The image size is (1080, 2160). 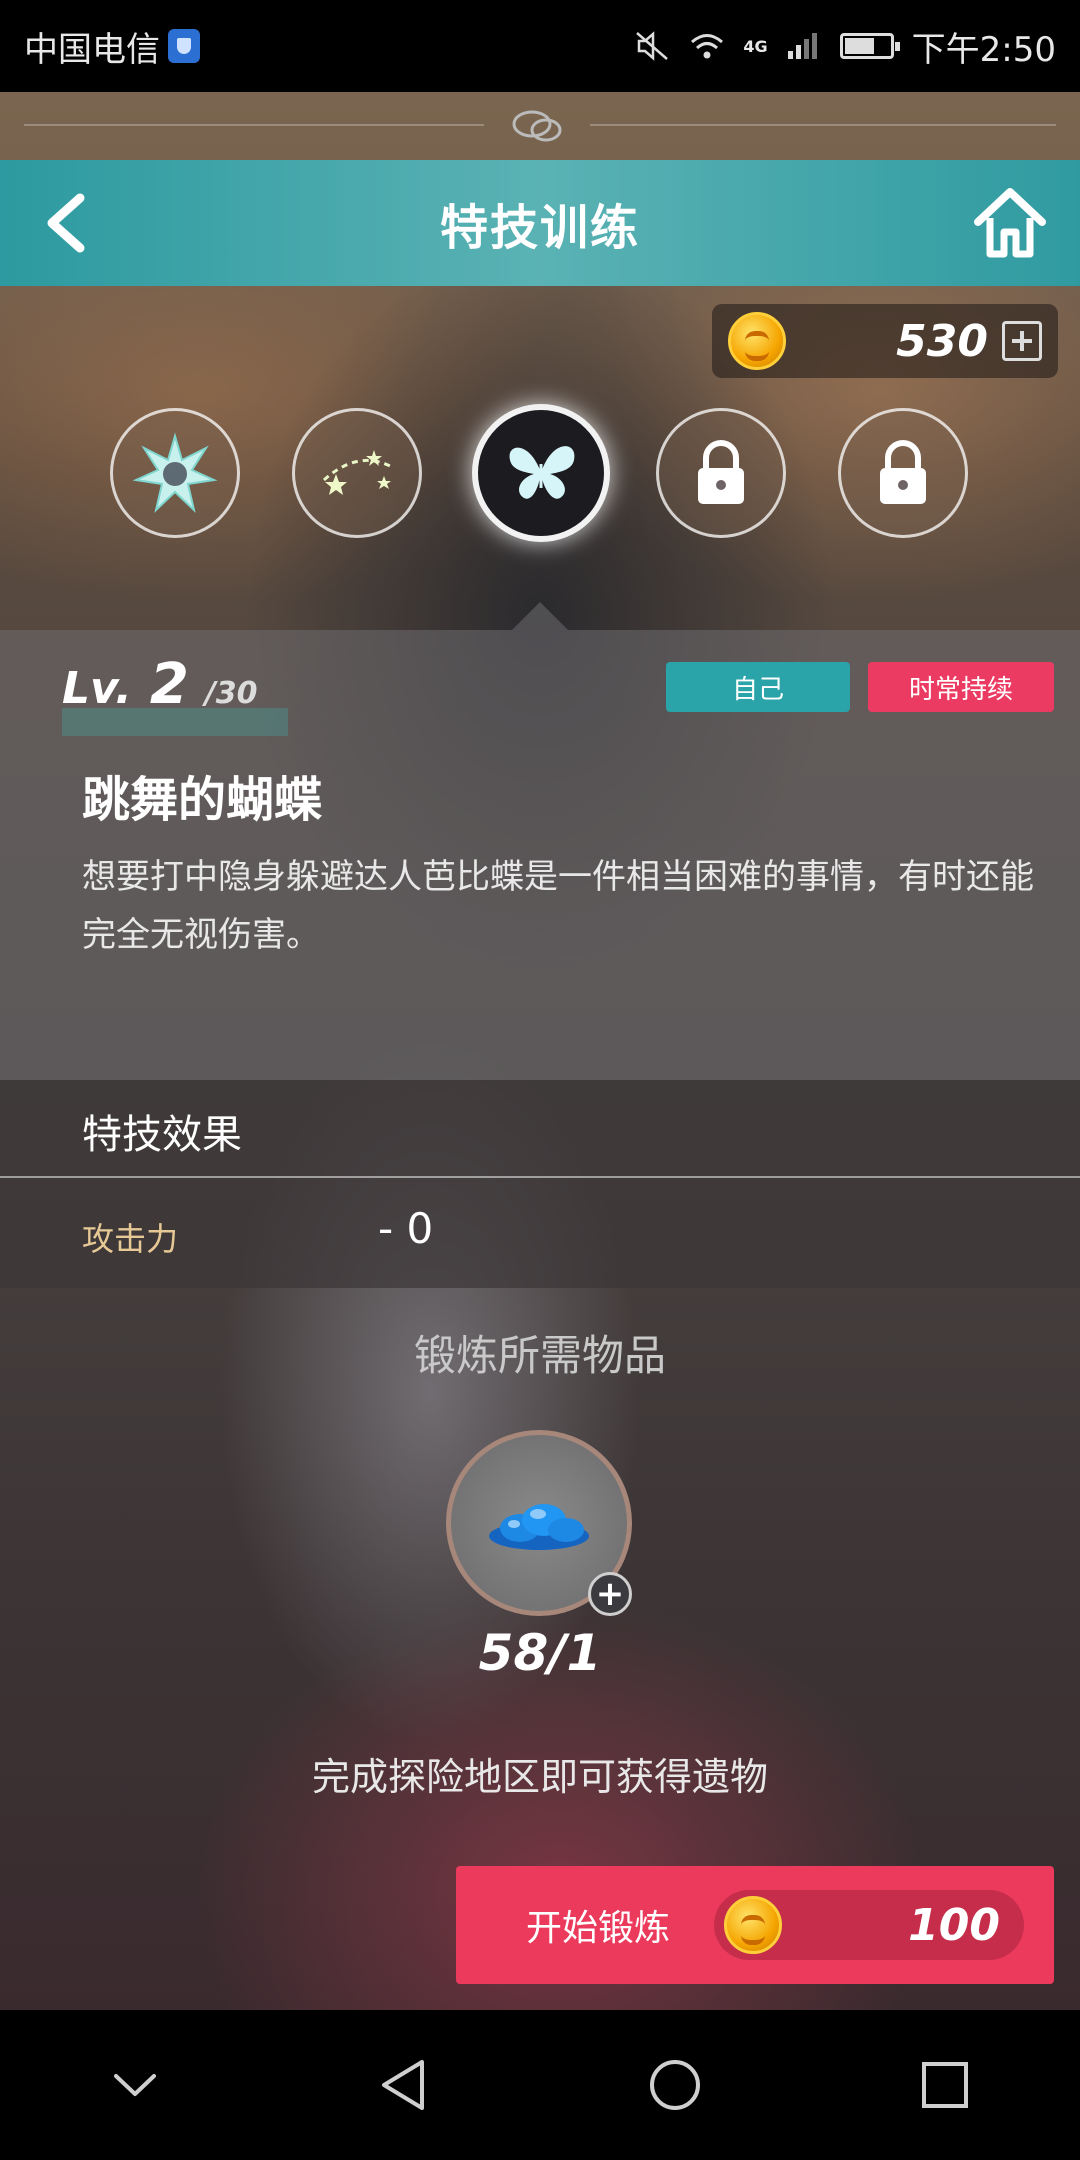 What do you see at coordinates (983, 49) in the screenshot?
I see `clock: 下午2:50` at bounding box center [983, 49].